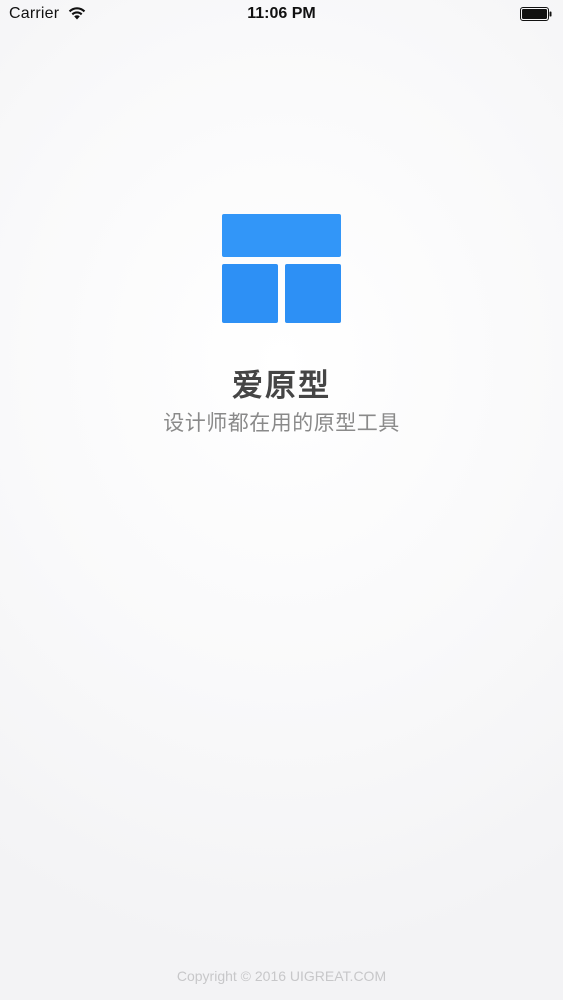  Describe the element at coordinates (281, 268) in the screenshot. I see `layout-logo-icon` at that location.